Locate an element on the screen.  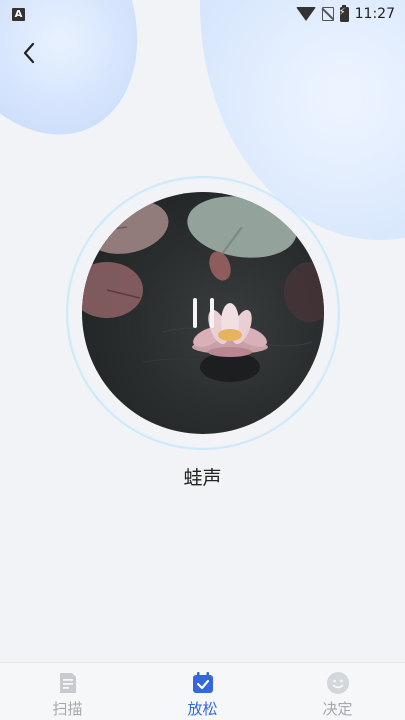
track-title: 蛙声 is located at coordinates (202, 478).